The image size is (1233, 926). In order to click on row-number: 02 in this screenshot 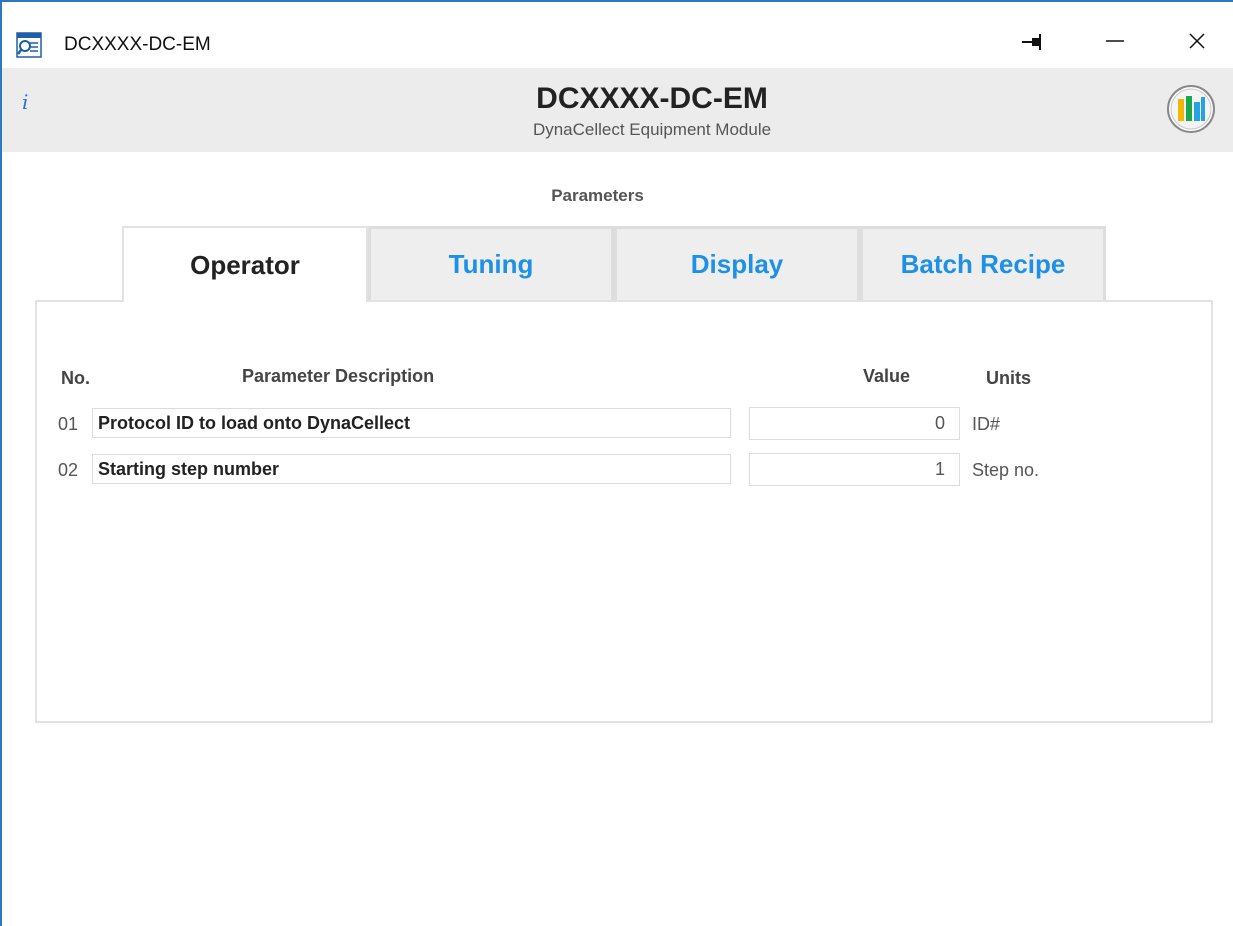, I will do `click(68, 470)`.